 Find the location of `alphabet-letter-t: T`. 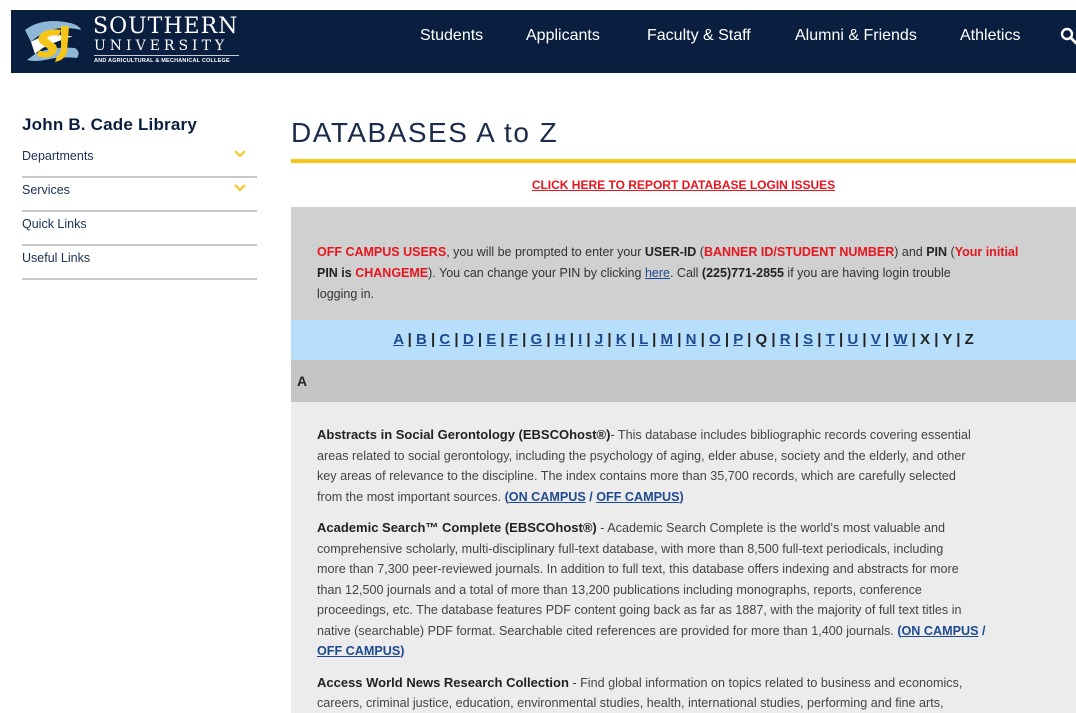

alphabet-letter-t: T is located at coordinates (830, 339).